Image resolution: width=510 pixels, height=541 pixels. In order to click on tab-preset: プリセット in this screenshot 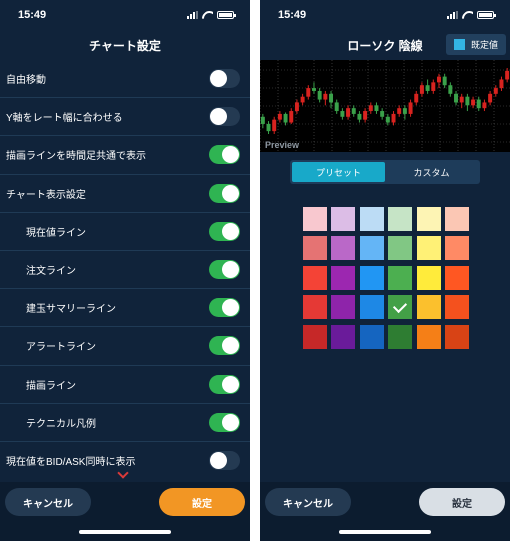, I will do `click(338, 172)`.